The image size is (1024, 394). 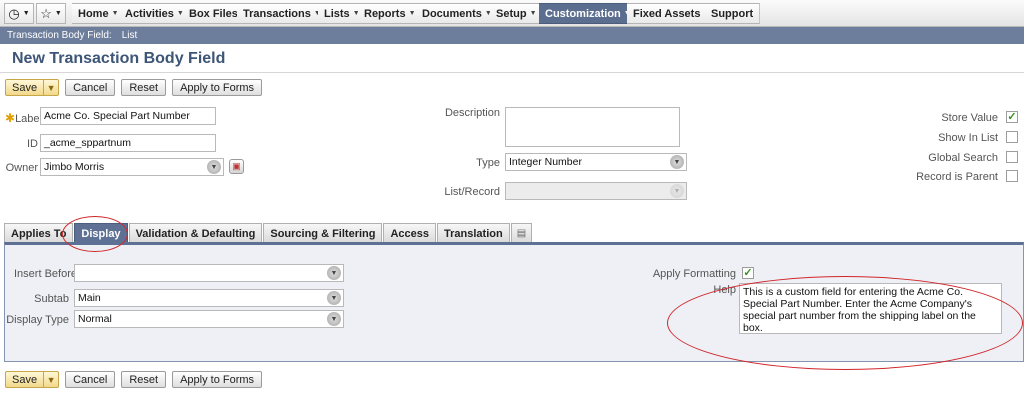 I want to click on help-label: Help, so click(x=724, y=290).